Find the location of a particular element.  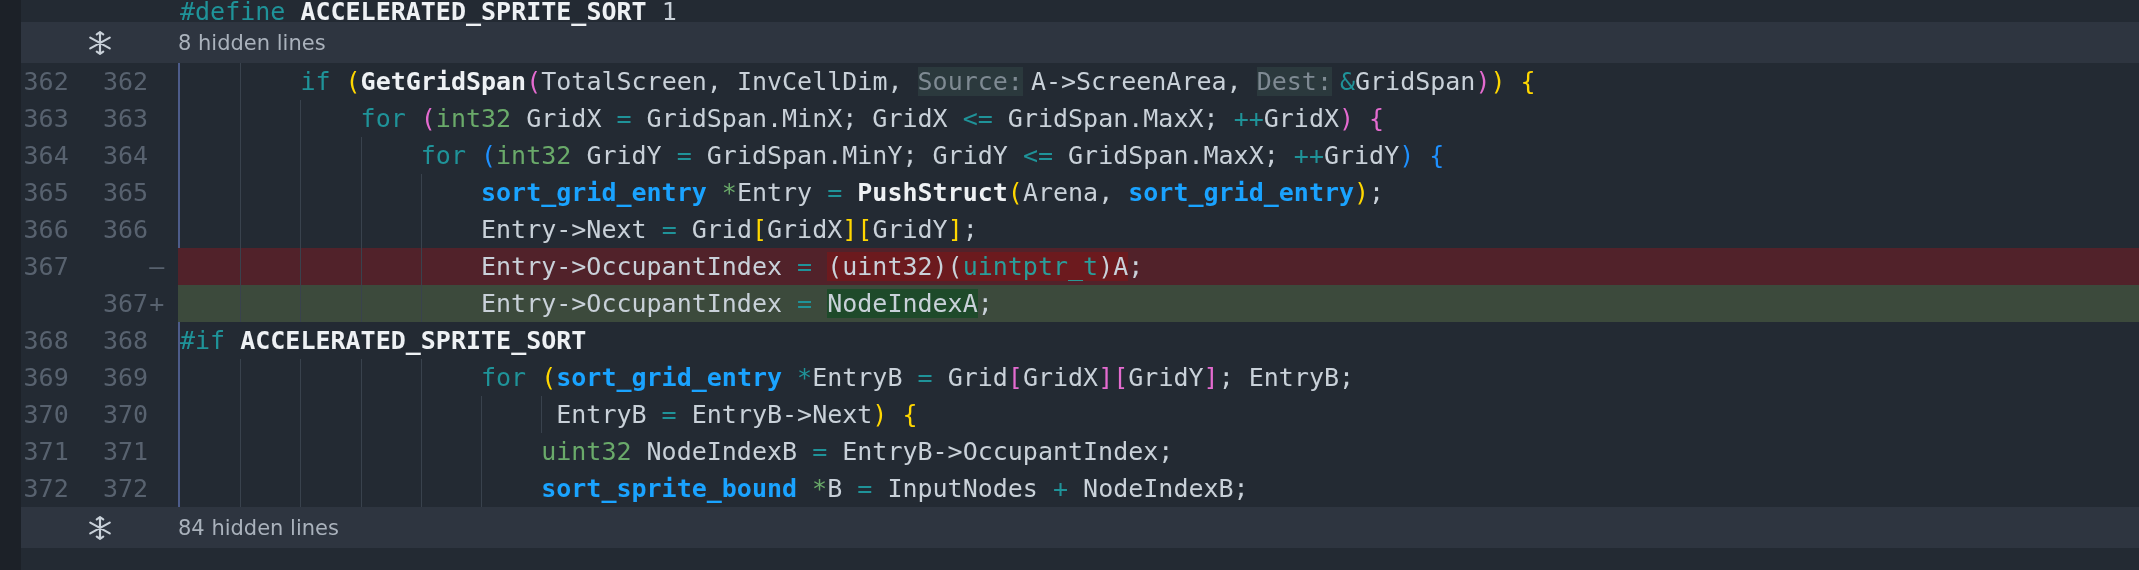

code-line: EntryB = EntryB->Next) { is located at coordinates (736, 414).